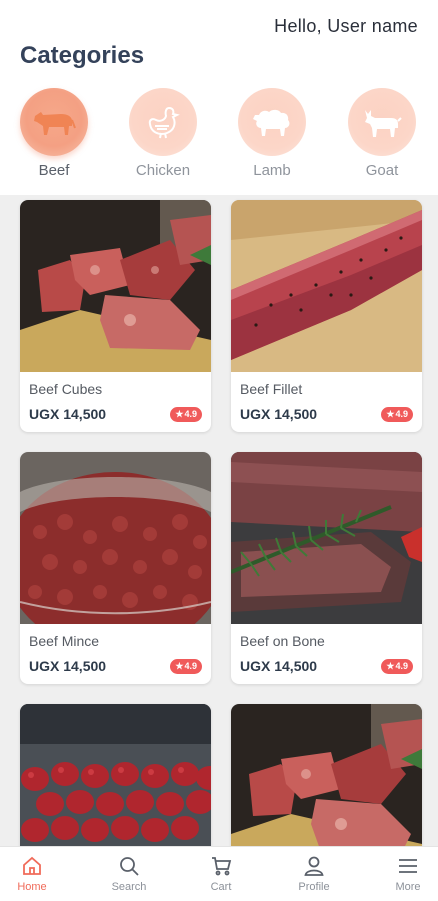 Image resolution: width=438 pixels, height=901 pixels. Describe the element at coordinates (314, 887) in the screenshot. I see `nav-label: Profile` at that location.